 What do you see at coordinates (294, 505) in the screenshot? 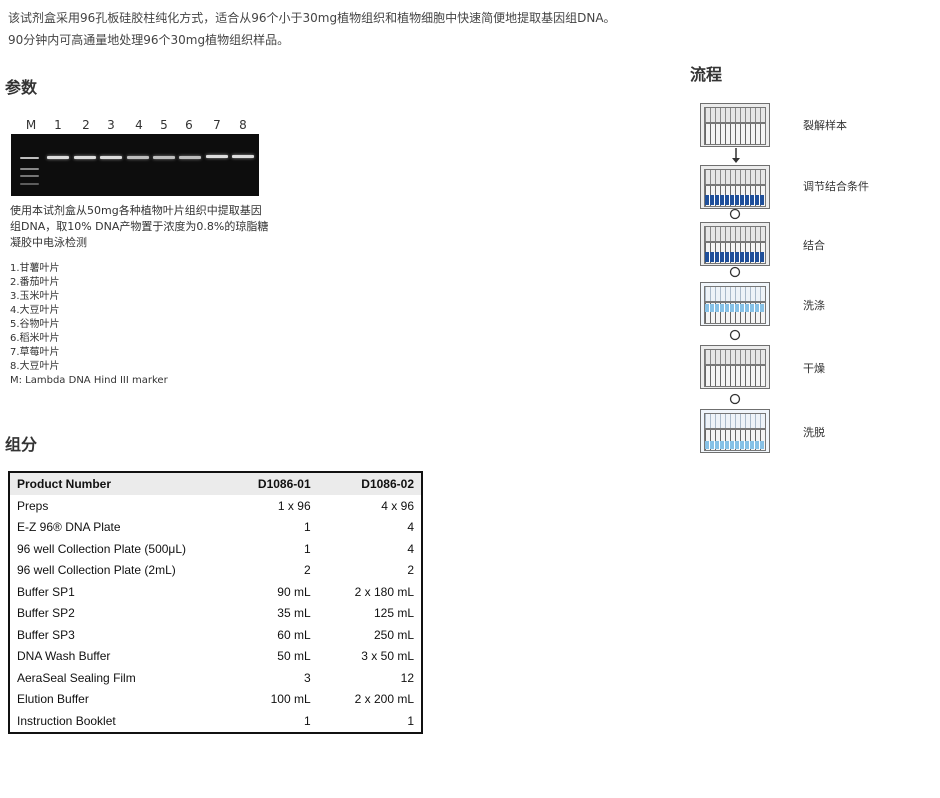
I see `qty-01: 1 x 96` at bounding box center [294, 505].